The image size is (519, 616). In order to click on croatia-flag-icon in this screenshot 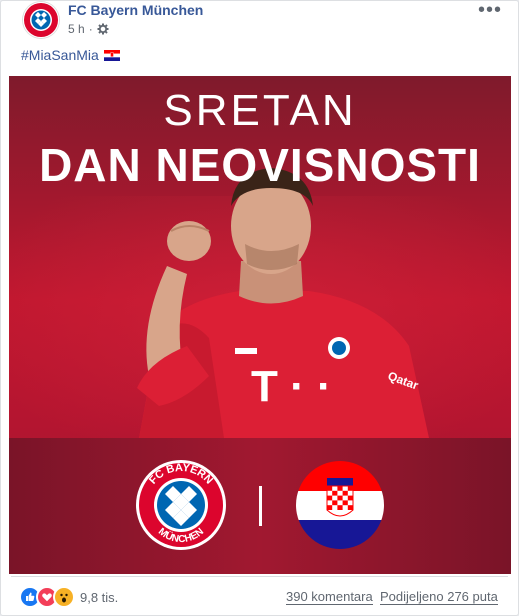, I will do `click(111, 55)`.